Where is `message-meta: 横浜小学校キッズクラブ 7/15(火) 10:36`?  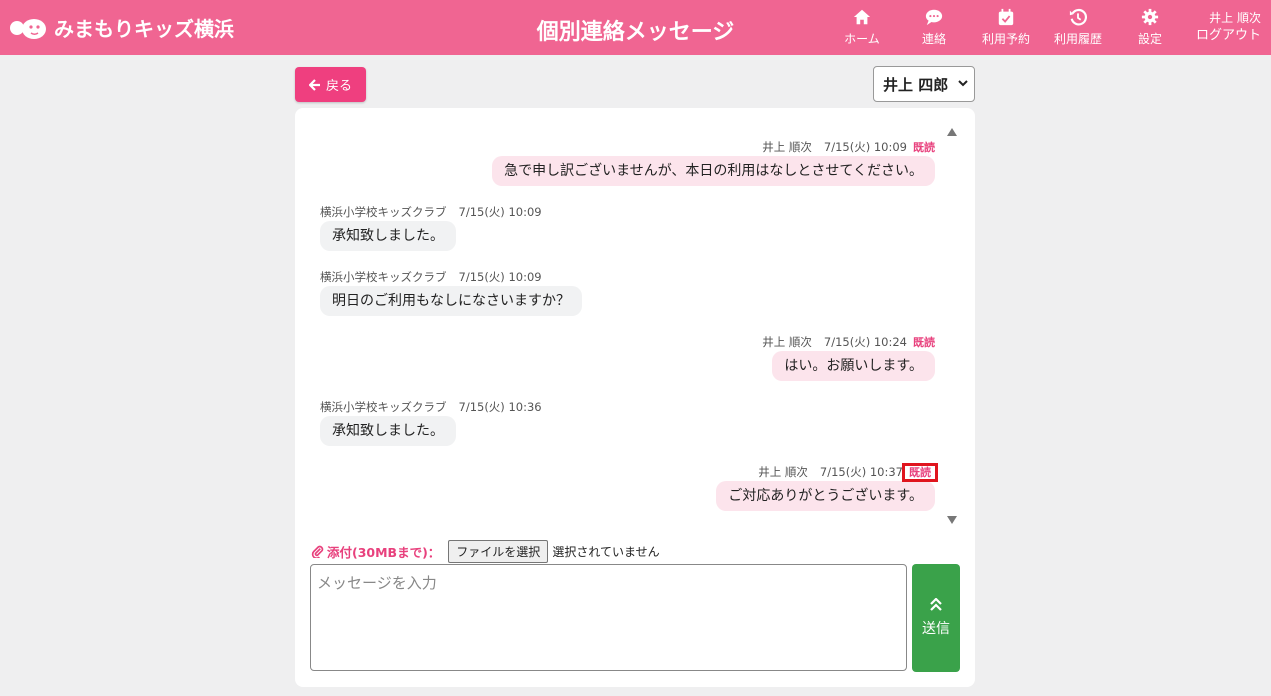 message-meta: 横浜小学校キッズクラブ 7/15(火) 10:36 is located at coordinates (431, 408).